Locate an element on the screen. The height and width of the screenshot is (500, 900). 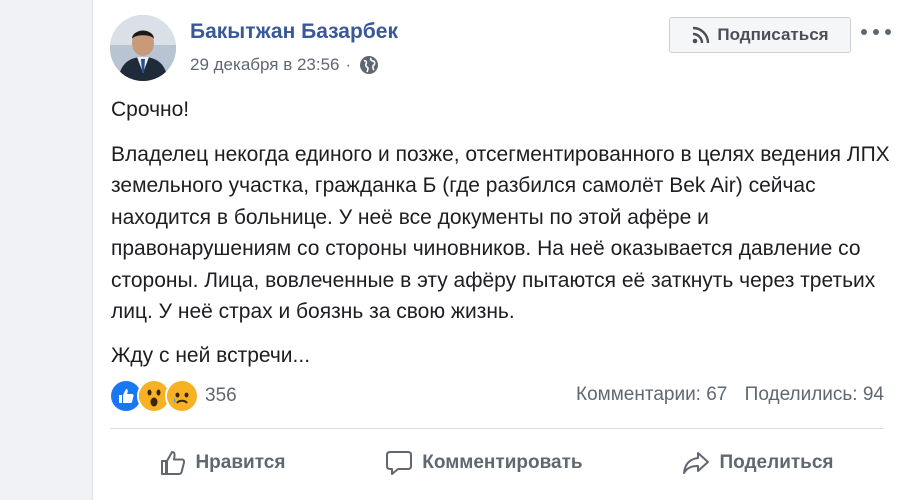
rss-icon is located at coordinates (701, 35).